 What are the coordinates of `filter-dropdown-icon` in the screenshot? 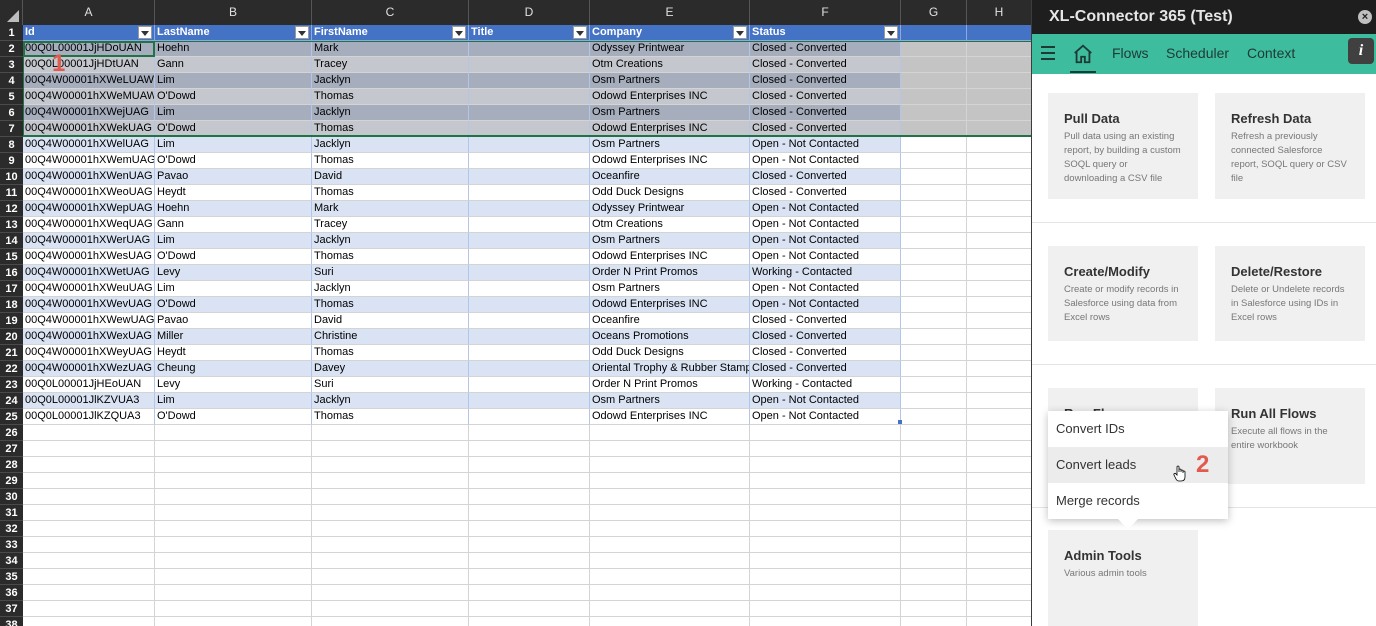 It's located at (459, 32).